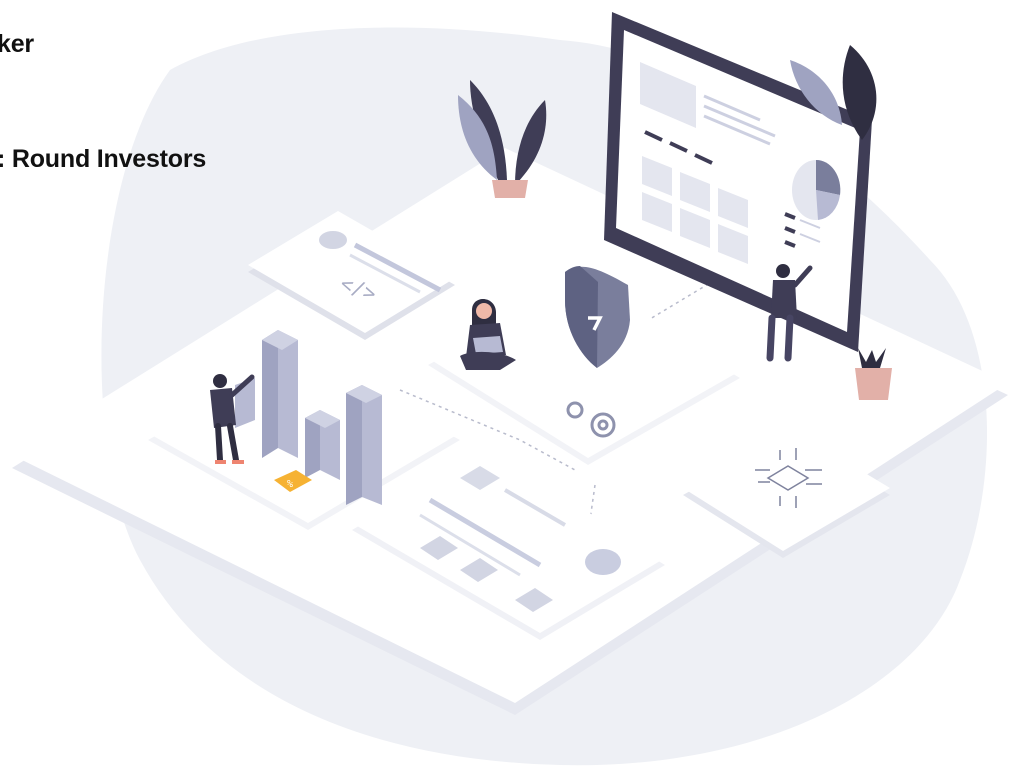 Image resolution: width=1011 pixels, height=770 pixels. Describe the element at coordinates (816, 189) in the screenshot. I see `pie-chart-icon` at that location.